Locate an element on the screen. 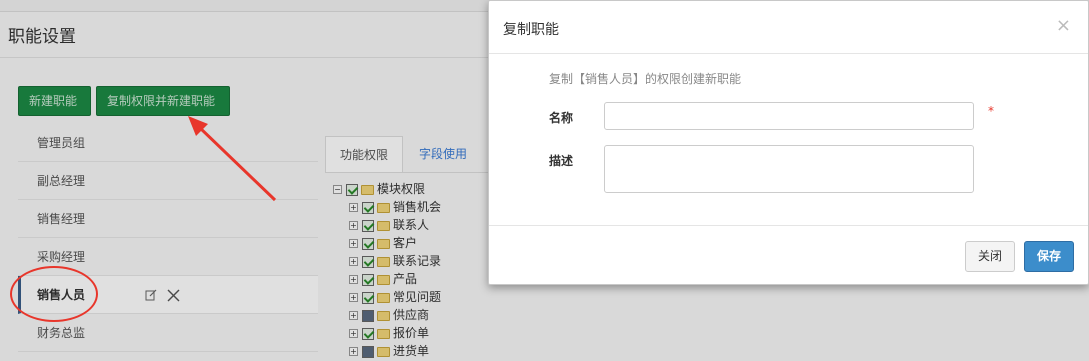 This screenshot has height=361, width=1089. annotation-circle is located at coordinates (54, 294).